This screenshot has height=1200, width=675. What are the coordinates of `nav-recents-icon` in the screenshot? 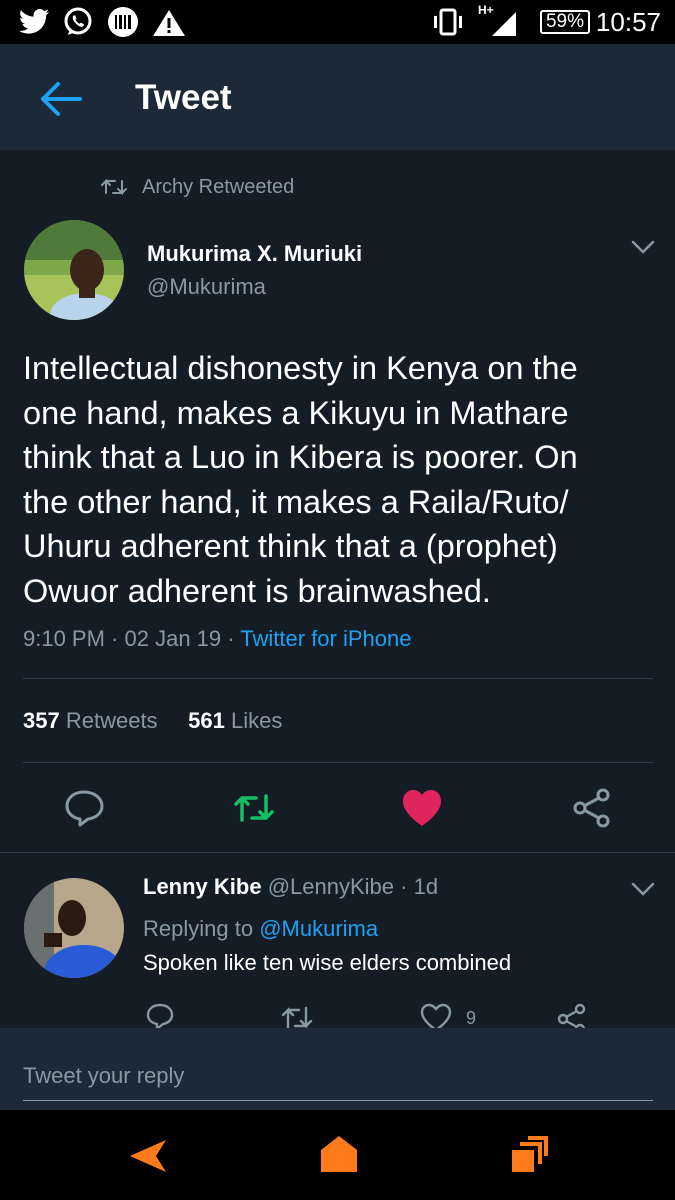 It's located at (529, 1155).